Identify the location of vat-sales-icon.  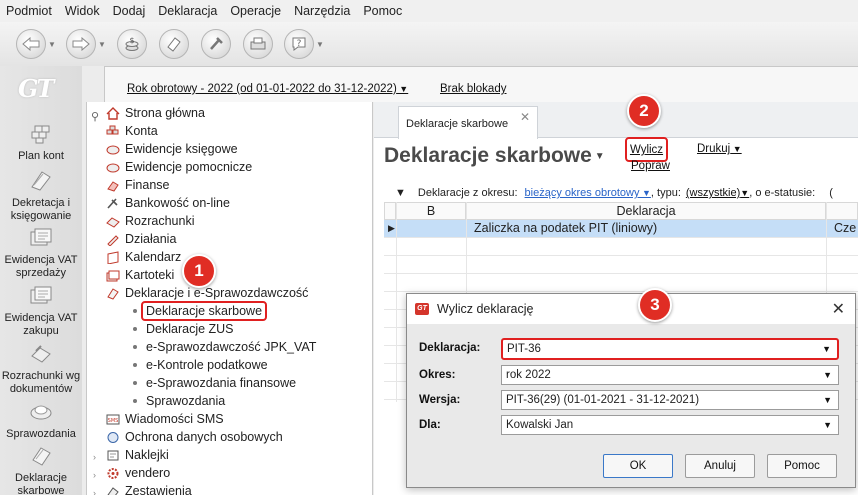
(41, 237).